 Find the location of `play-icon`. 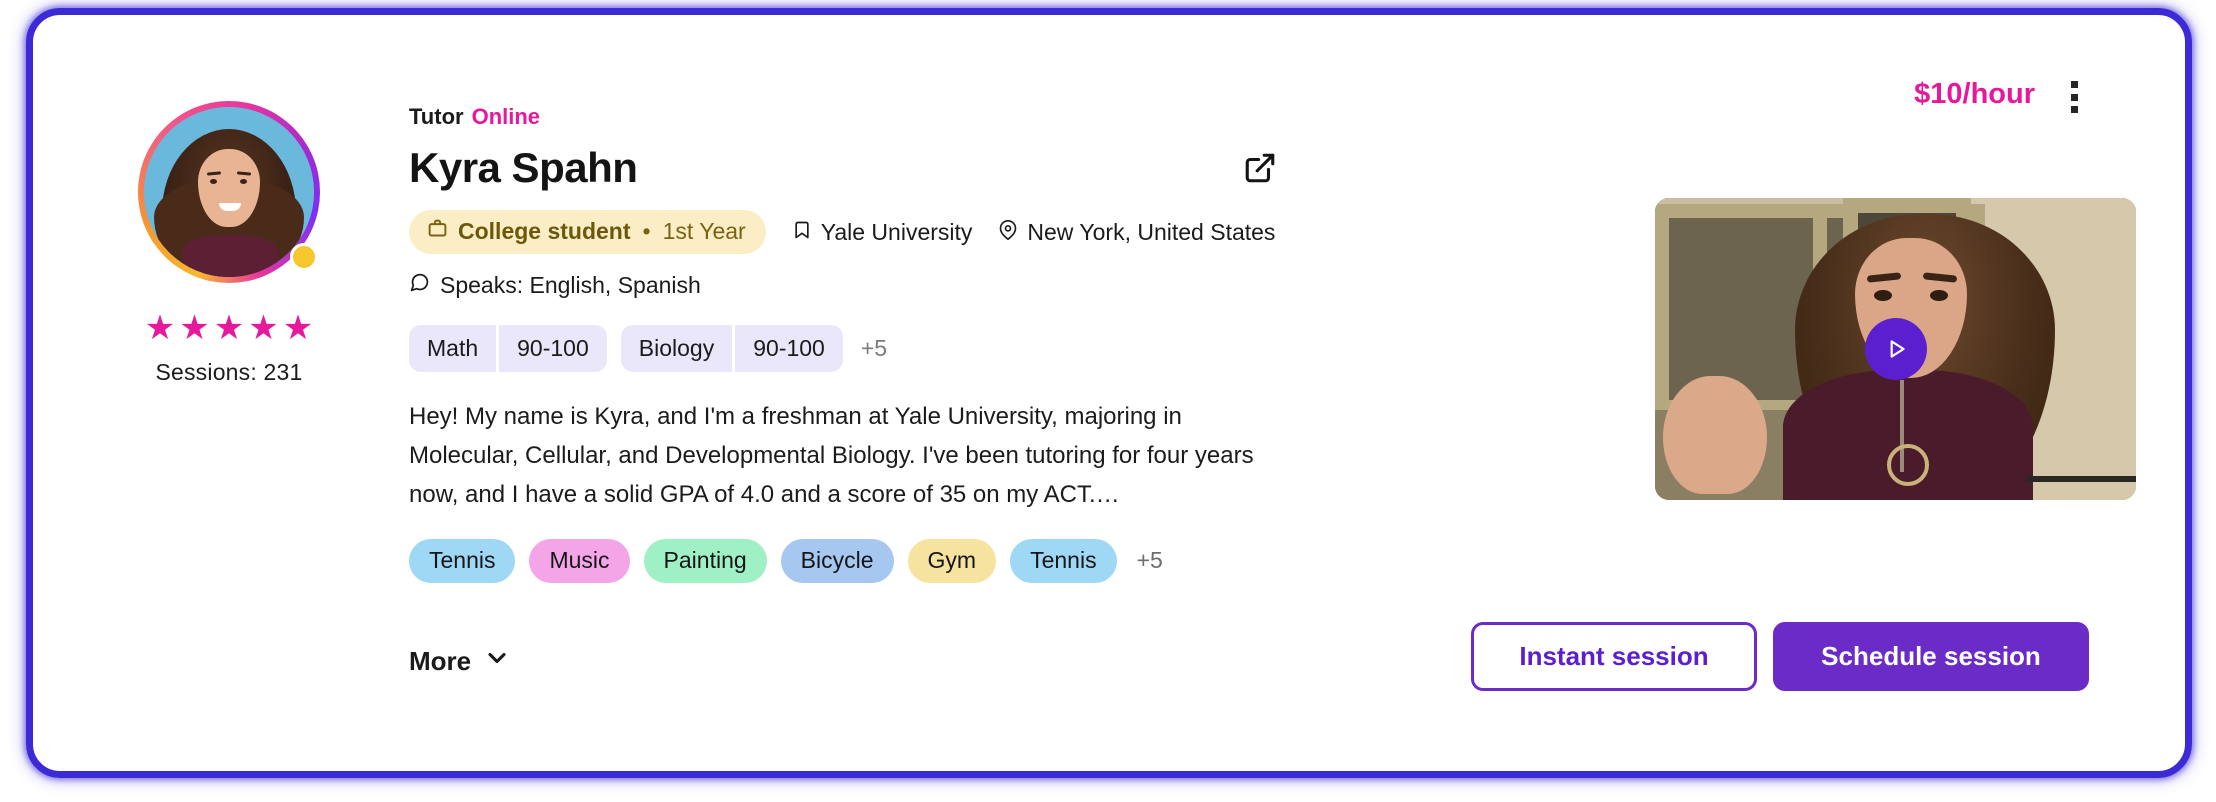

play-icon is located at coordinates (1895, 349).